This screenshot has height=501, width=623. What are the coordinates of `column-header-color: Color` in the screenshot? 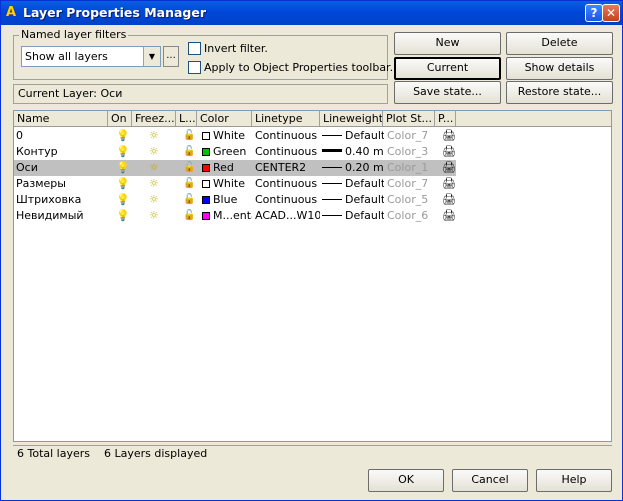 It's located at (224, 118).